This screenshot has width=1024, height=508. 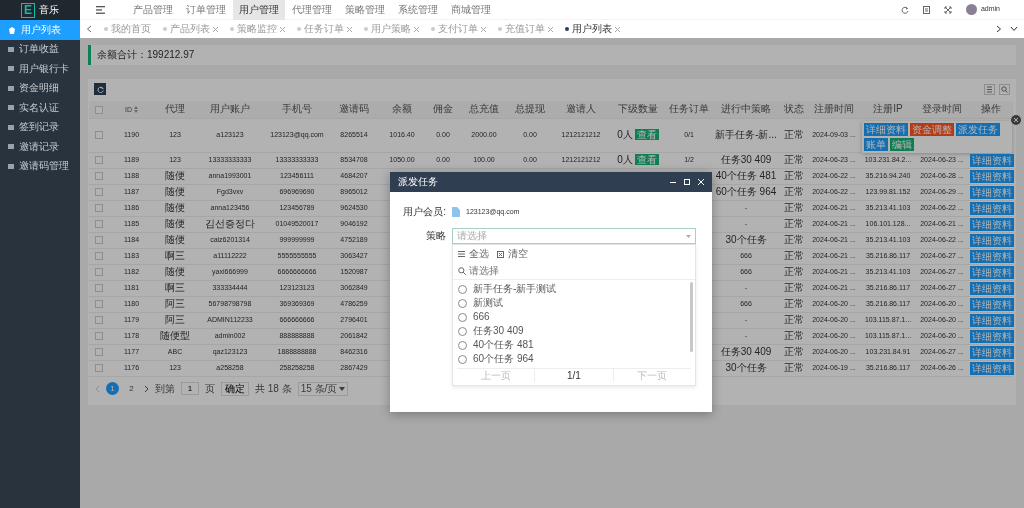 What do you see at coordinates (570, 359) in the screenshot?
I see `option-item: 60个任务 964` at bounding box center [570, 359].